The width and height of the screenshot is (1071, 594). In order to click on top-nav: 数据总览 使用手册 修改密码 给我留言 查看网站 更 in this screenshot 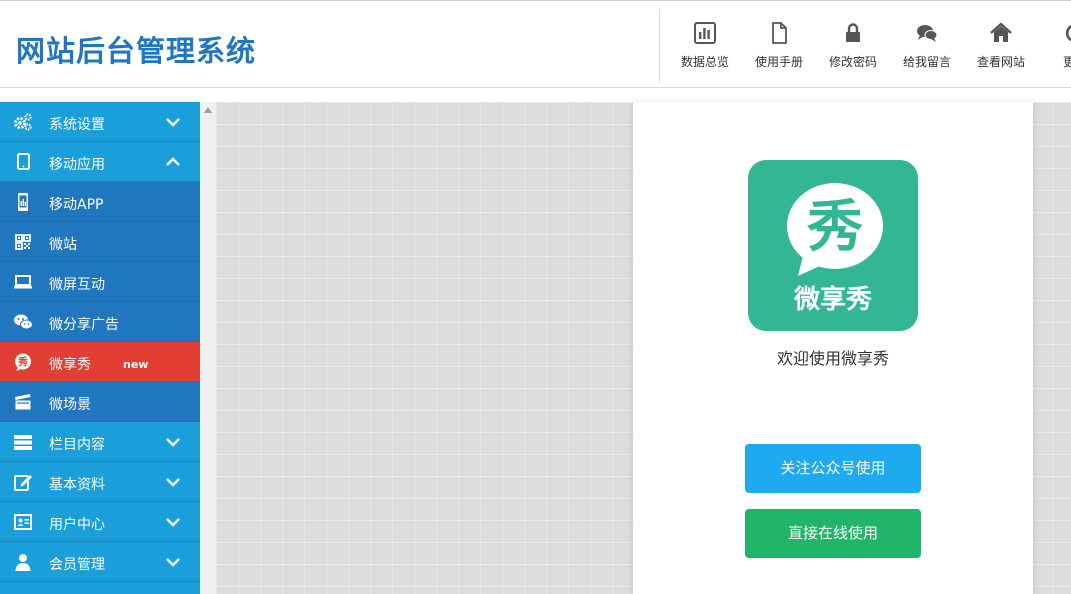, I will do `click(869, 45)`.